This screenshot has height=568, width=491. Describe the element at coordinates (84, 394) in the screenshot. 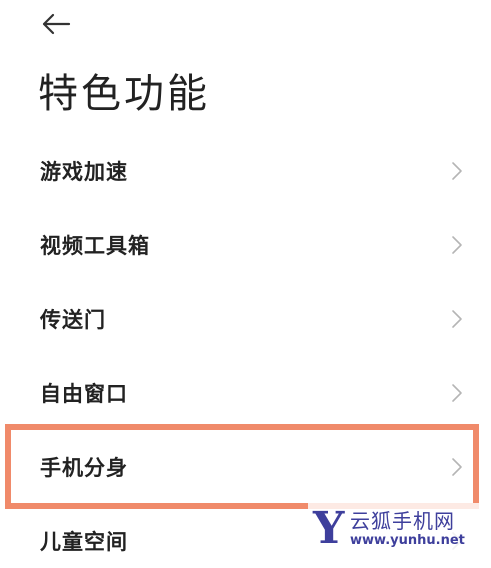

I see `menu-item-label: 自由窗口` at that location.